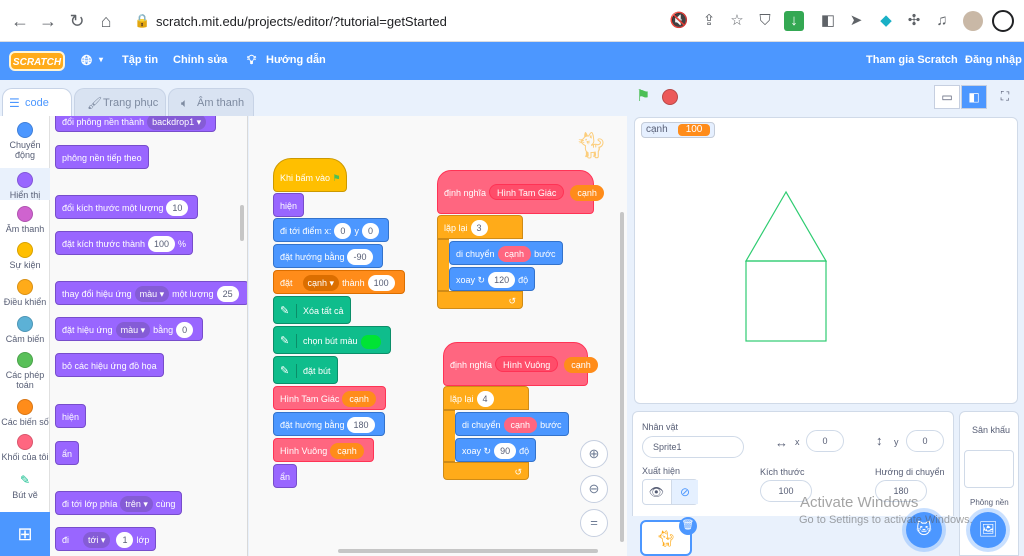  Describe the element at coordinates (594, 454) in the screenshot. I see `zoom-in-button: ⊕` at that location.